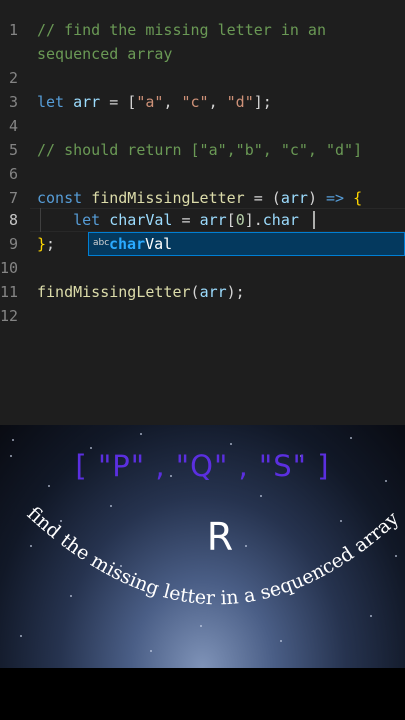  What do you see at coordinates (186, 220) in the screenshot?
I see `code-token: =` at bounding box center [186, 220].